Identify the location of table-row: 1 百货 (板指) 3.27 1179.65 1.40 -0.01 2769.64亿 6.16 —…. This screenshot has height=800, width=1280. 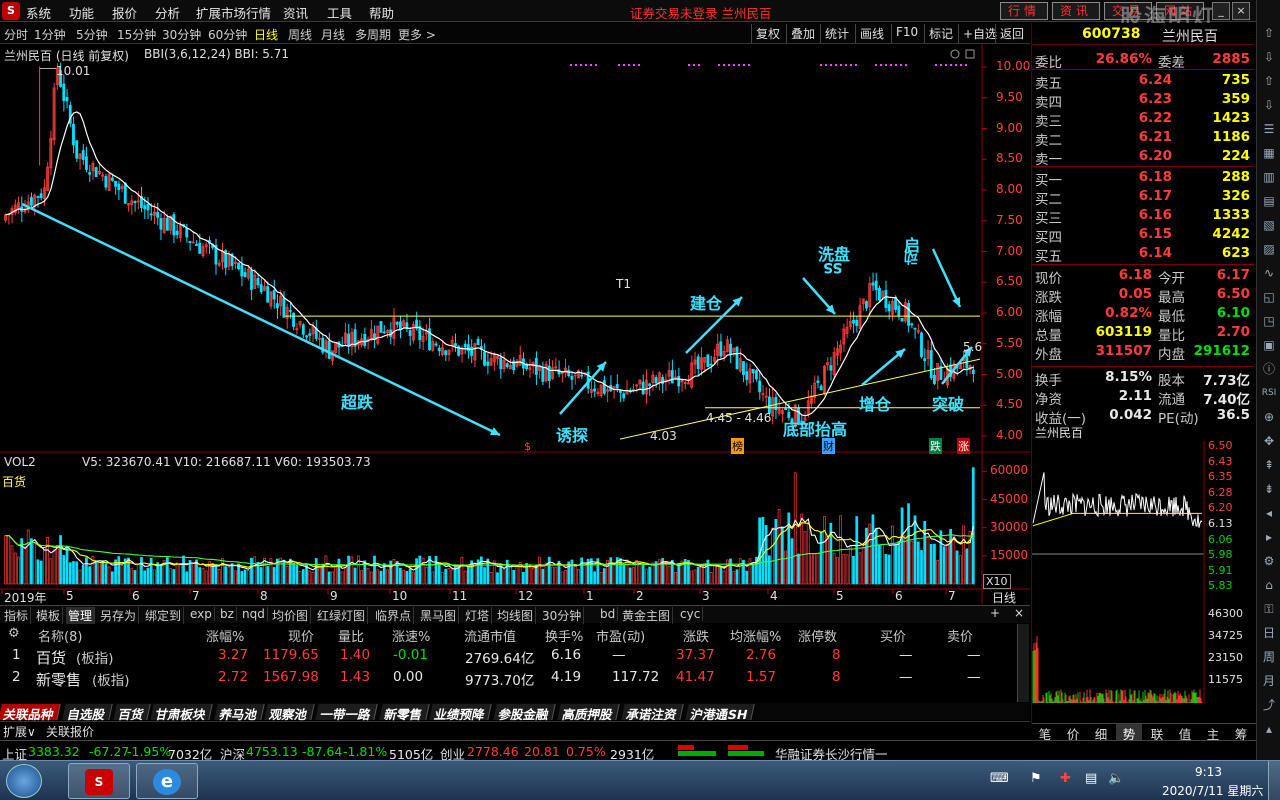
(507, 656).